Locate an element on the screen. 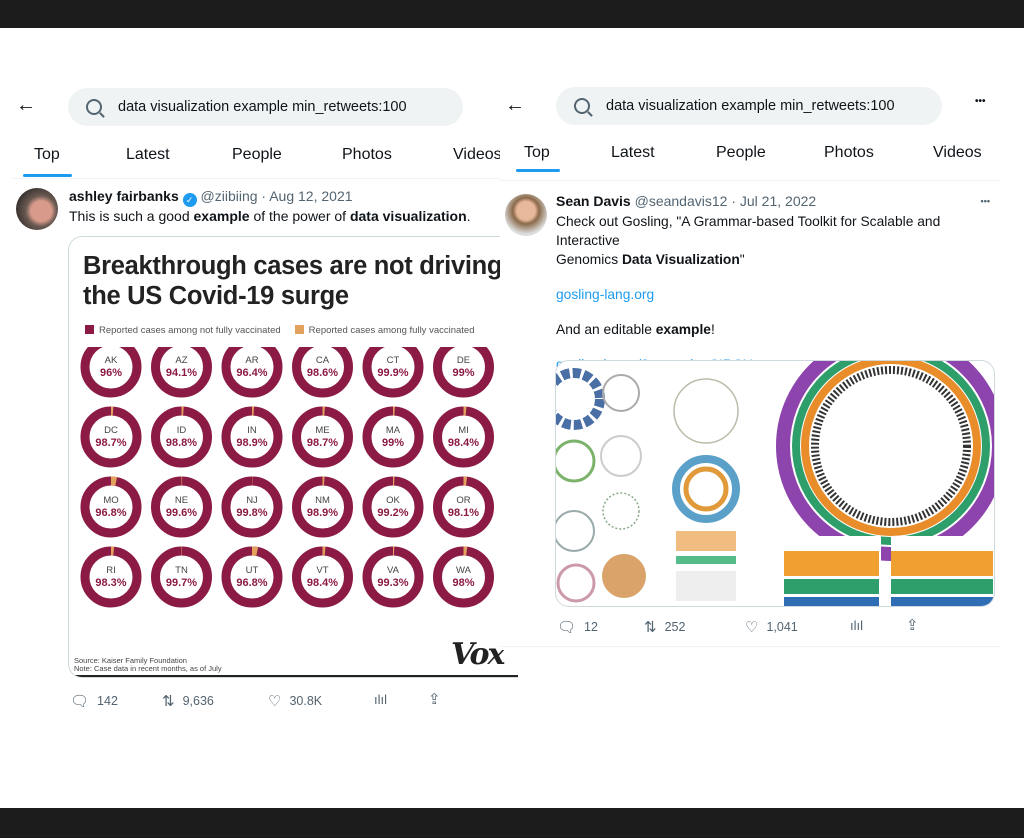 This screenshot has width=1024, height=838. donut-value-label: 98.6% is located at coordinates (322, 373).